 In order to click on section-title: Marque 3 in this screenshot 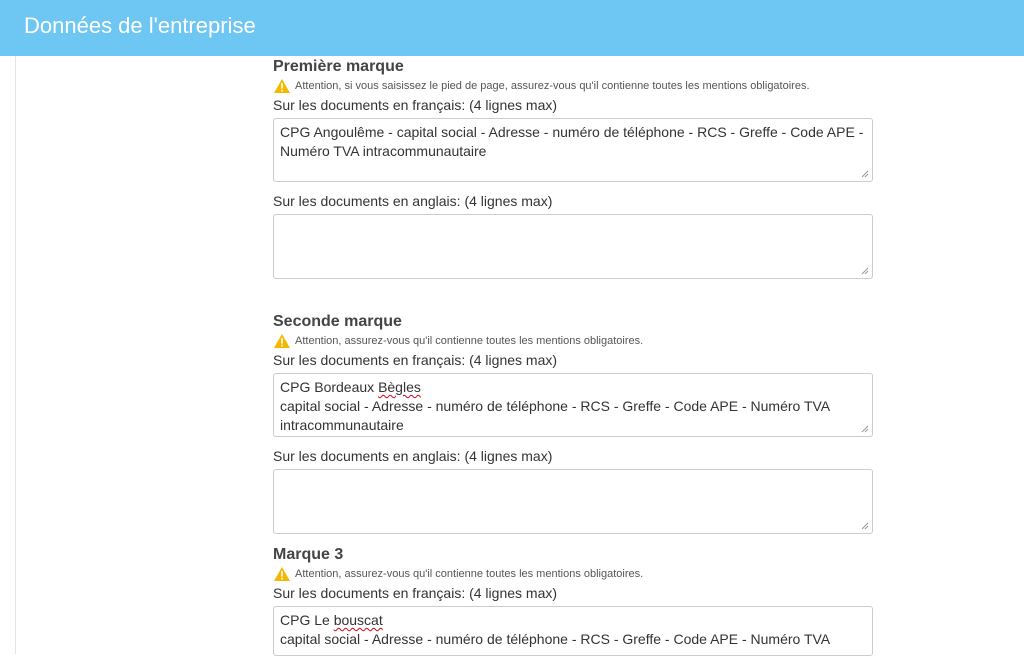, I will do `click(308, 554)`.